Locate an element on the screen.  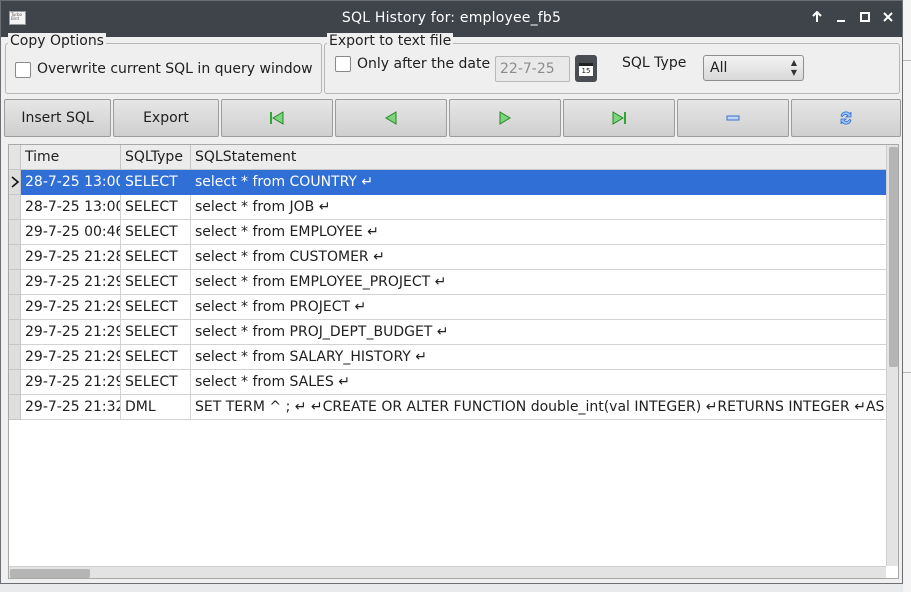
horizontal-scrollbar is located at coordinates (447, 572).